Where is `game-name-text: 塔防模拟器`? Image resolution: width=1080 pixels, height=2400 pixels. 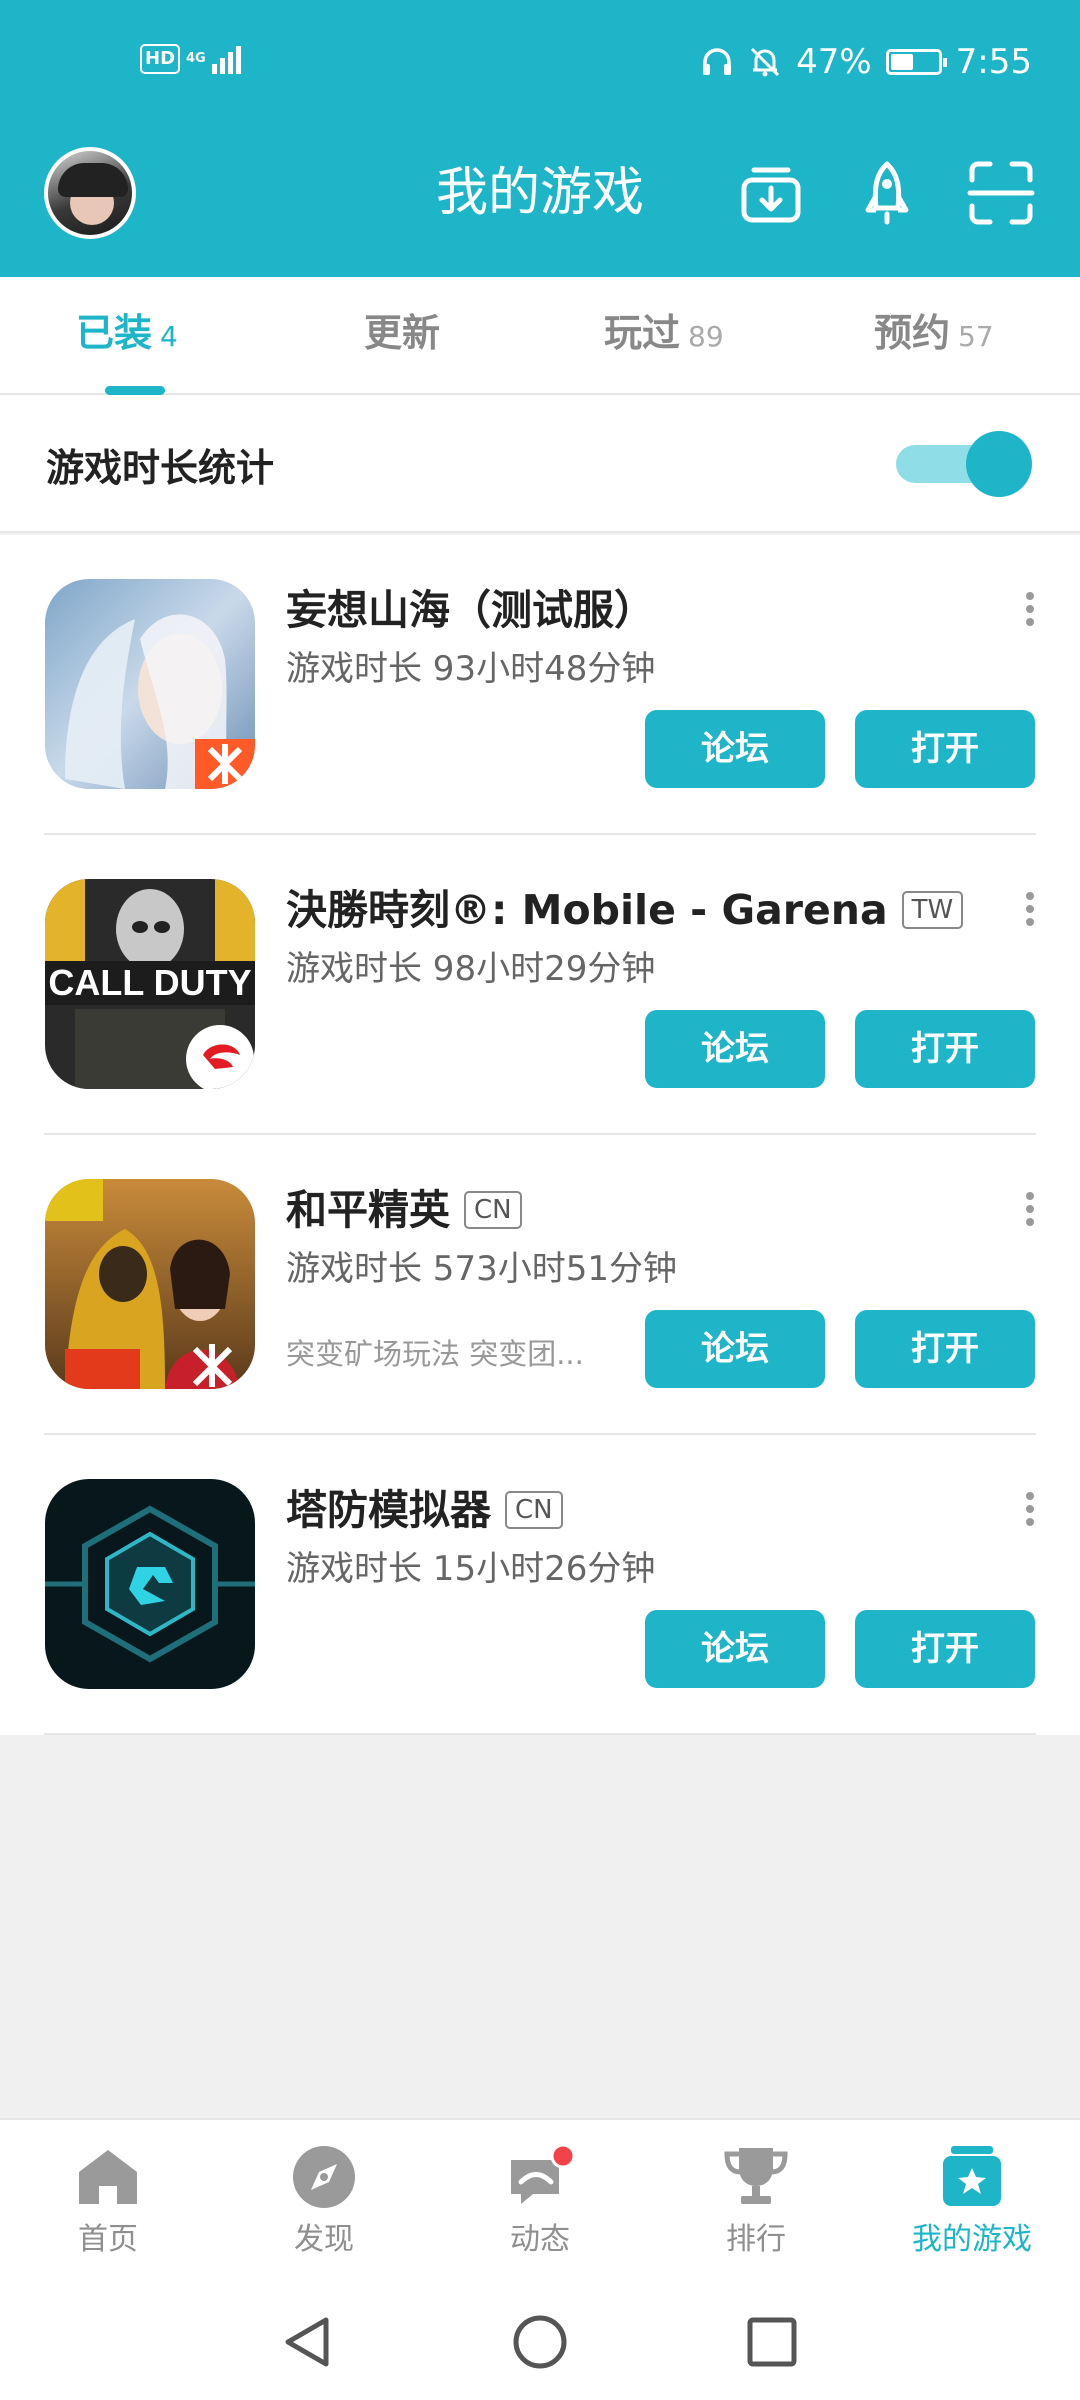
game-name-text: 塔防模拟器 is located at coordinates (388, 1510).